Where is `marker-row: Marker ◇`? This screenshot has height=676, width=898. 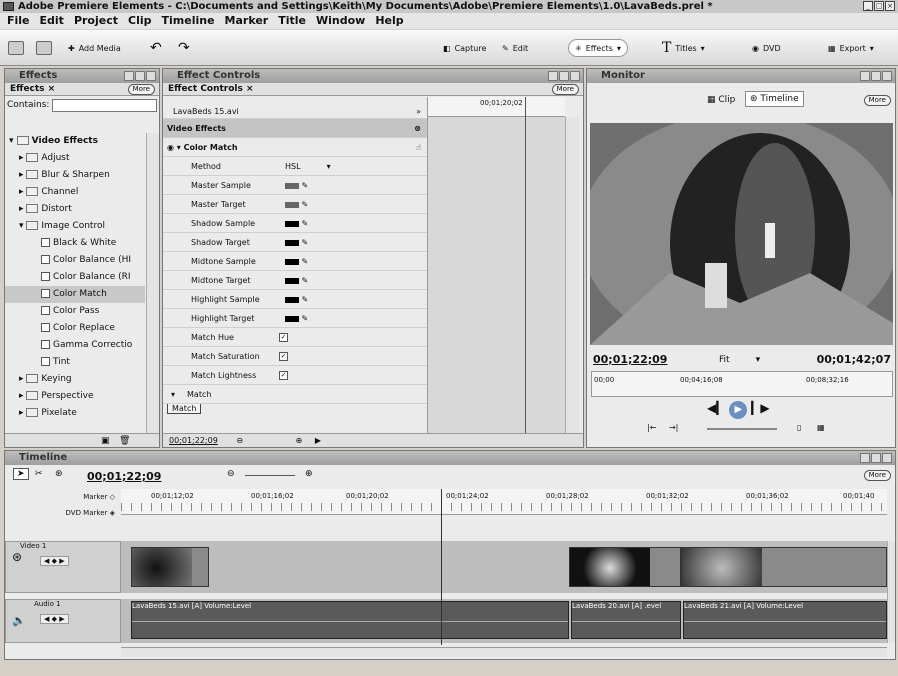
marker-row: Marker ◇ is located at coordinates (60, 497).